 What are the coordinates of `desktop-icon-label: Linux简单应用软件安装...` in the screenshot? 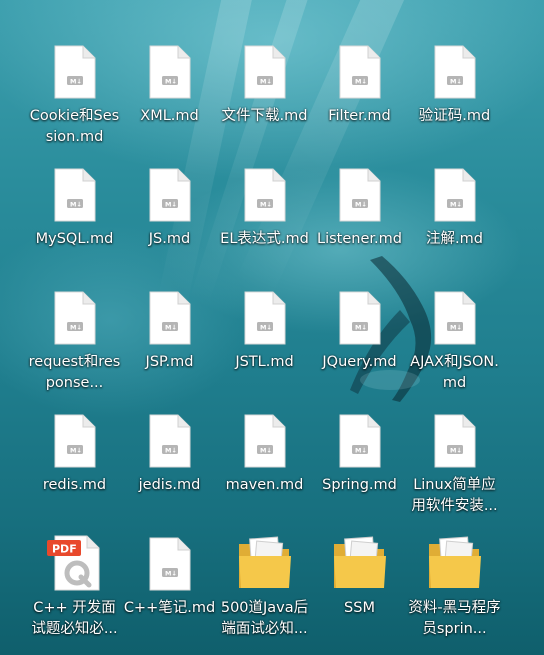 It's located at (454, 495).